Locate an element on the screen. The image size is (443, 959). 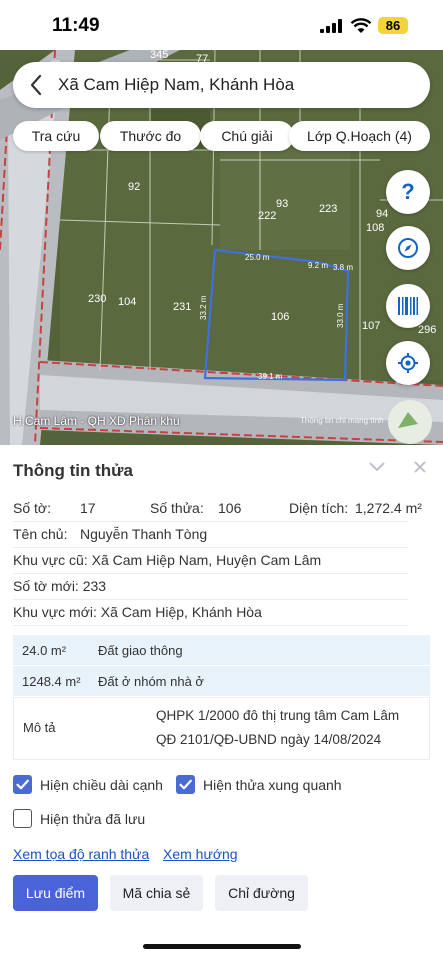
description-line-1: QHPK 1/2000 đô thị trung tâm Cam Lâm is located at coordinates (278, 715).